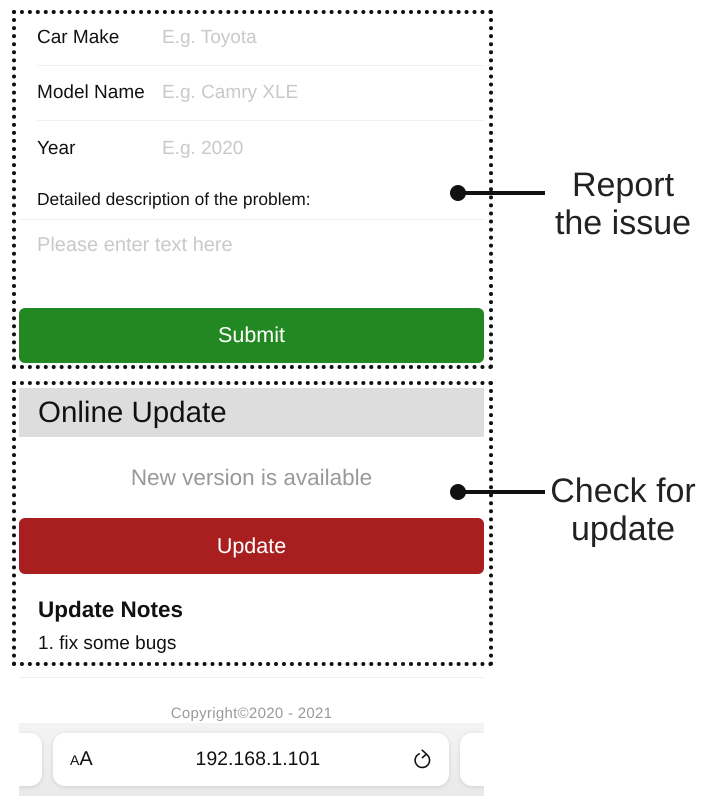 This screenshot has height=810, width=714. Describe the element at coordinates (251, 713) in the screenshot. I see `copyright-text: Copyright©2020 - 2021` at that location.